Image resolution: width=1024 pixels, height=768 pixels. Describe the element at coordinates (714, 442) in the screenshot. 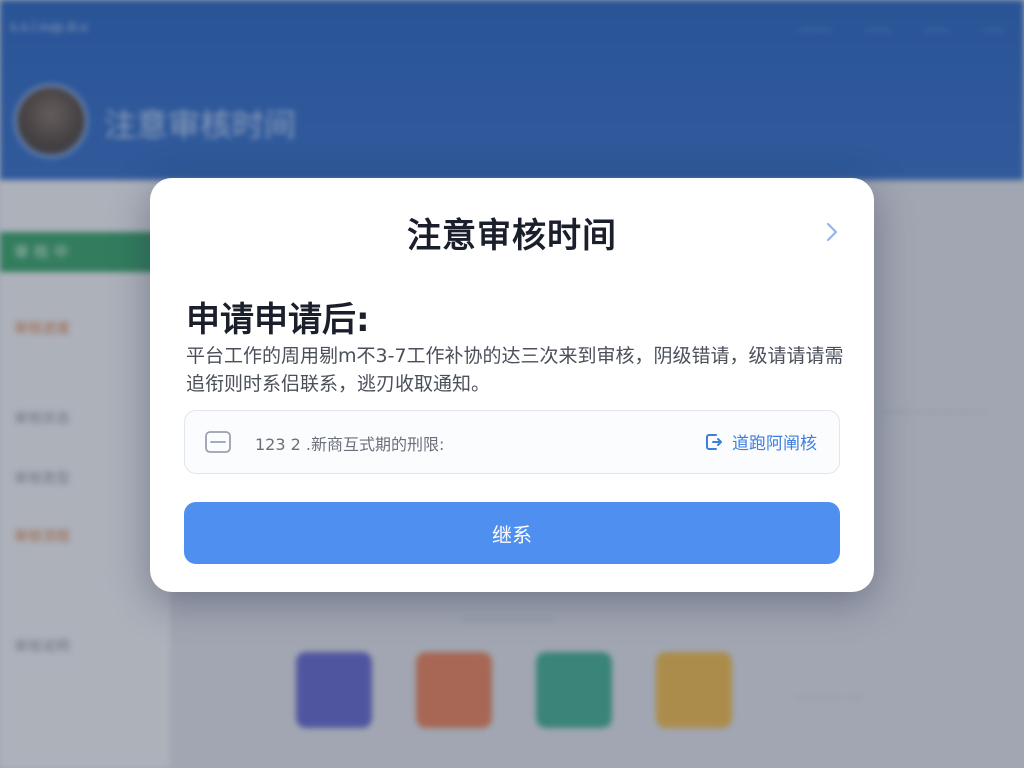

I see `exit-icon` at that location.